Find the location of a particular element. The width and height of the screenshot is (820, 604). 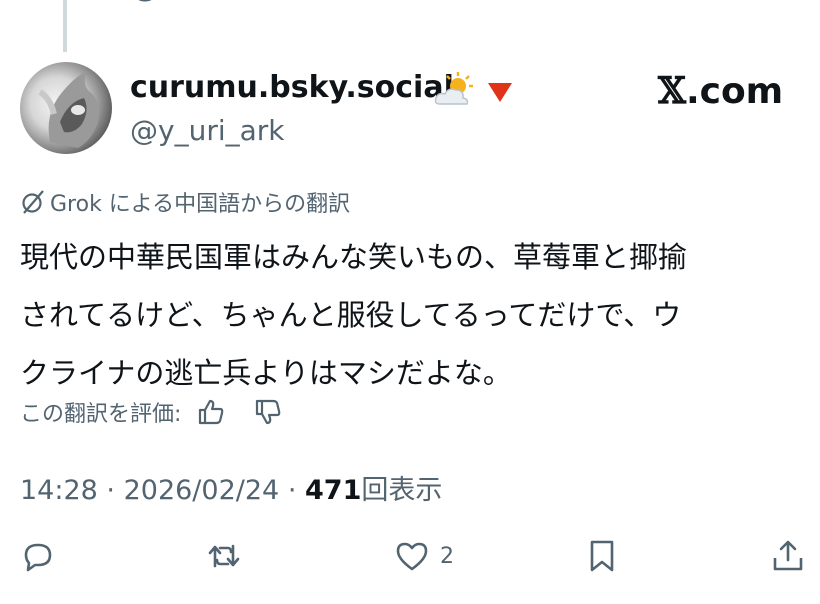

bookmark-button is located at coordinates (602, 556).